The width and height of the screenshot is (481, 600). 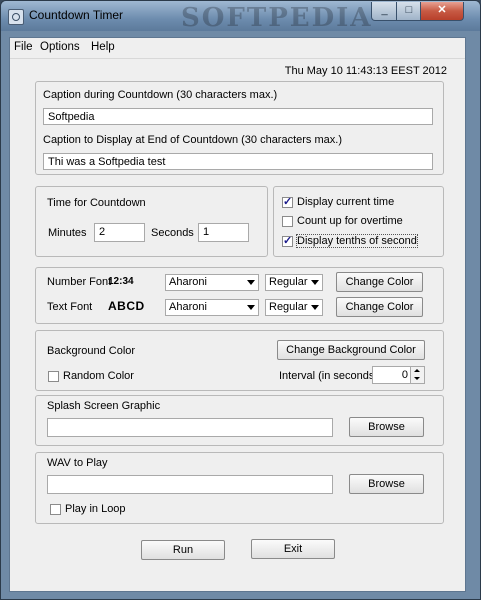 What do you see at coordinates (288, 282) in the screenshot?
I see `number-style-value: Regular` at bounding box center [288, 282].